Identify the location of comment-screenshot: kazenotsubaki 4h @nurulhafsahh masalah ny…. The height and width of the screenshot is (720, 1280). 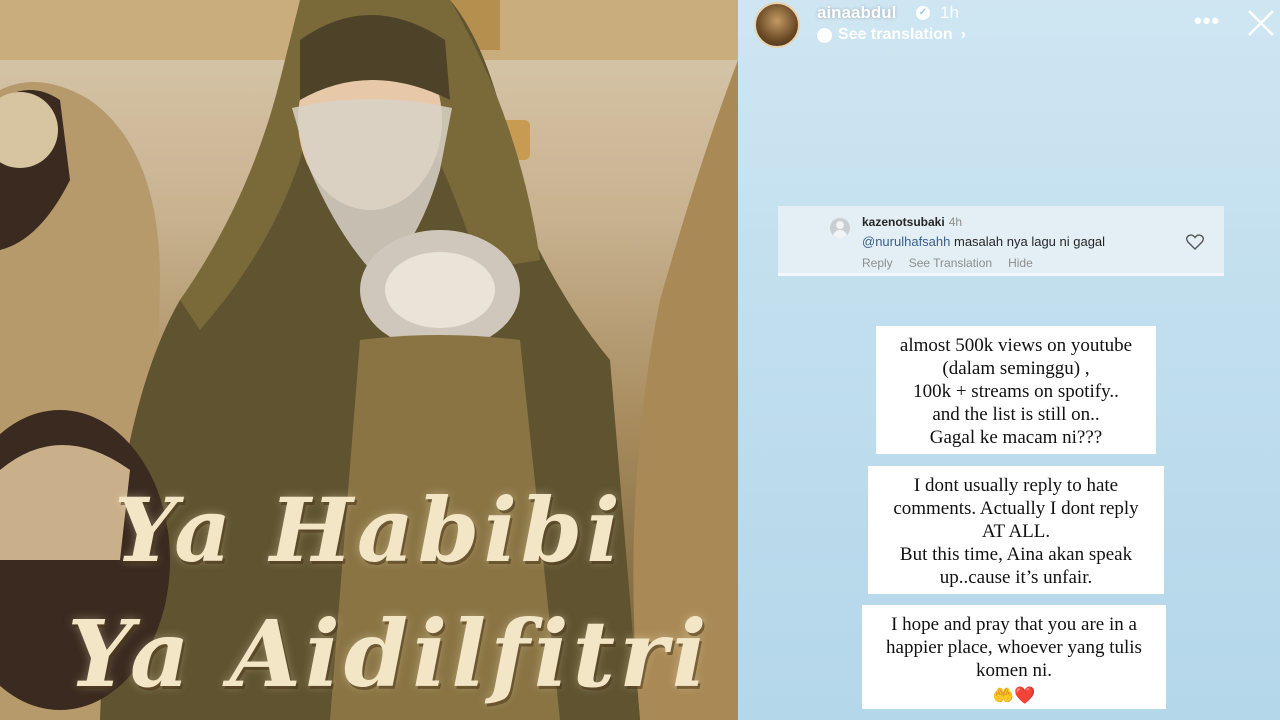
(1001, 241).